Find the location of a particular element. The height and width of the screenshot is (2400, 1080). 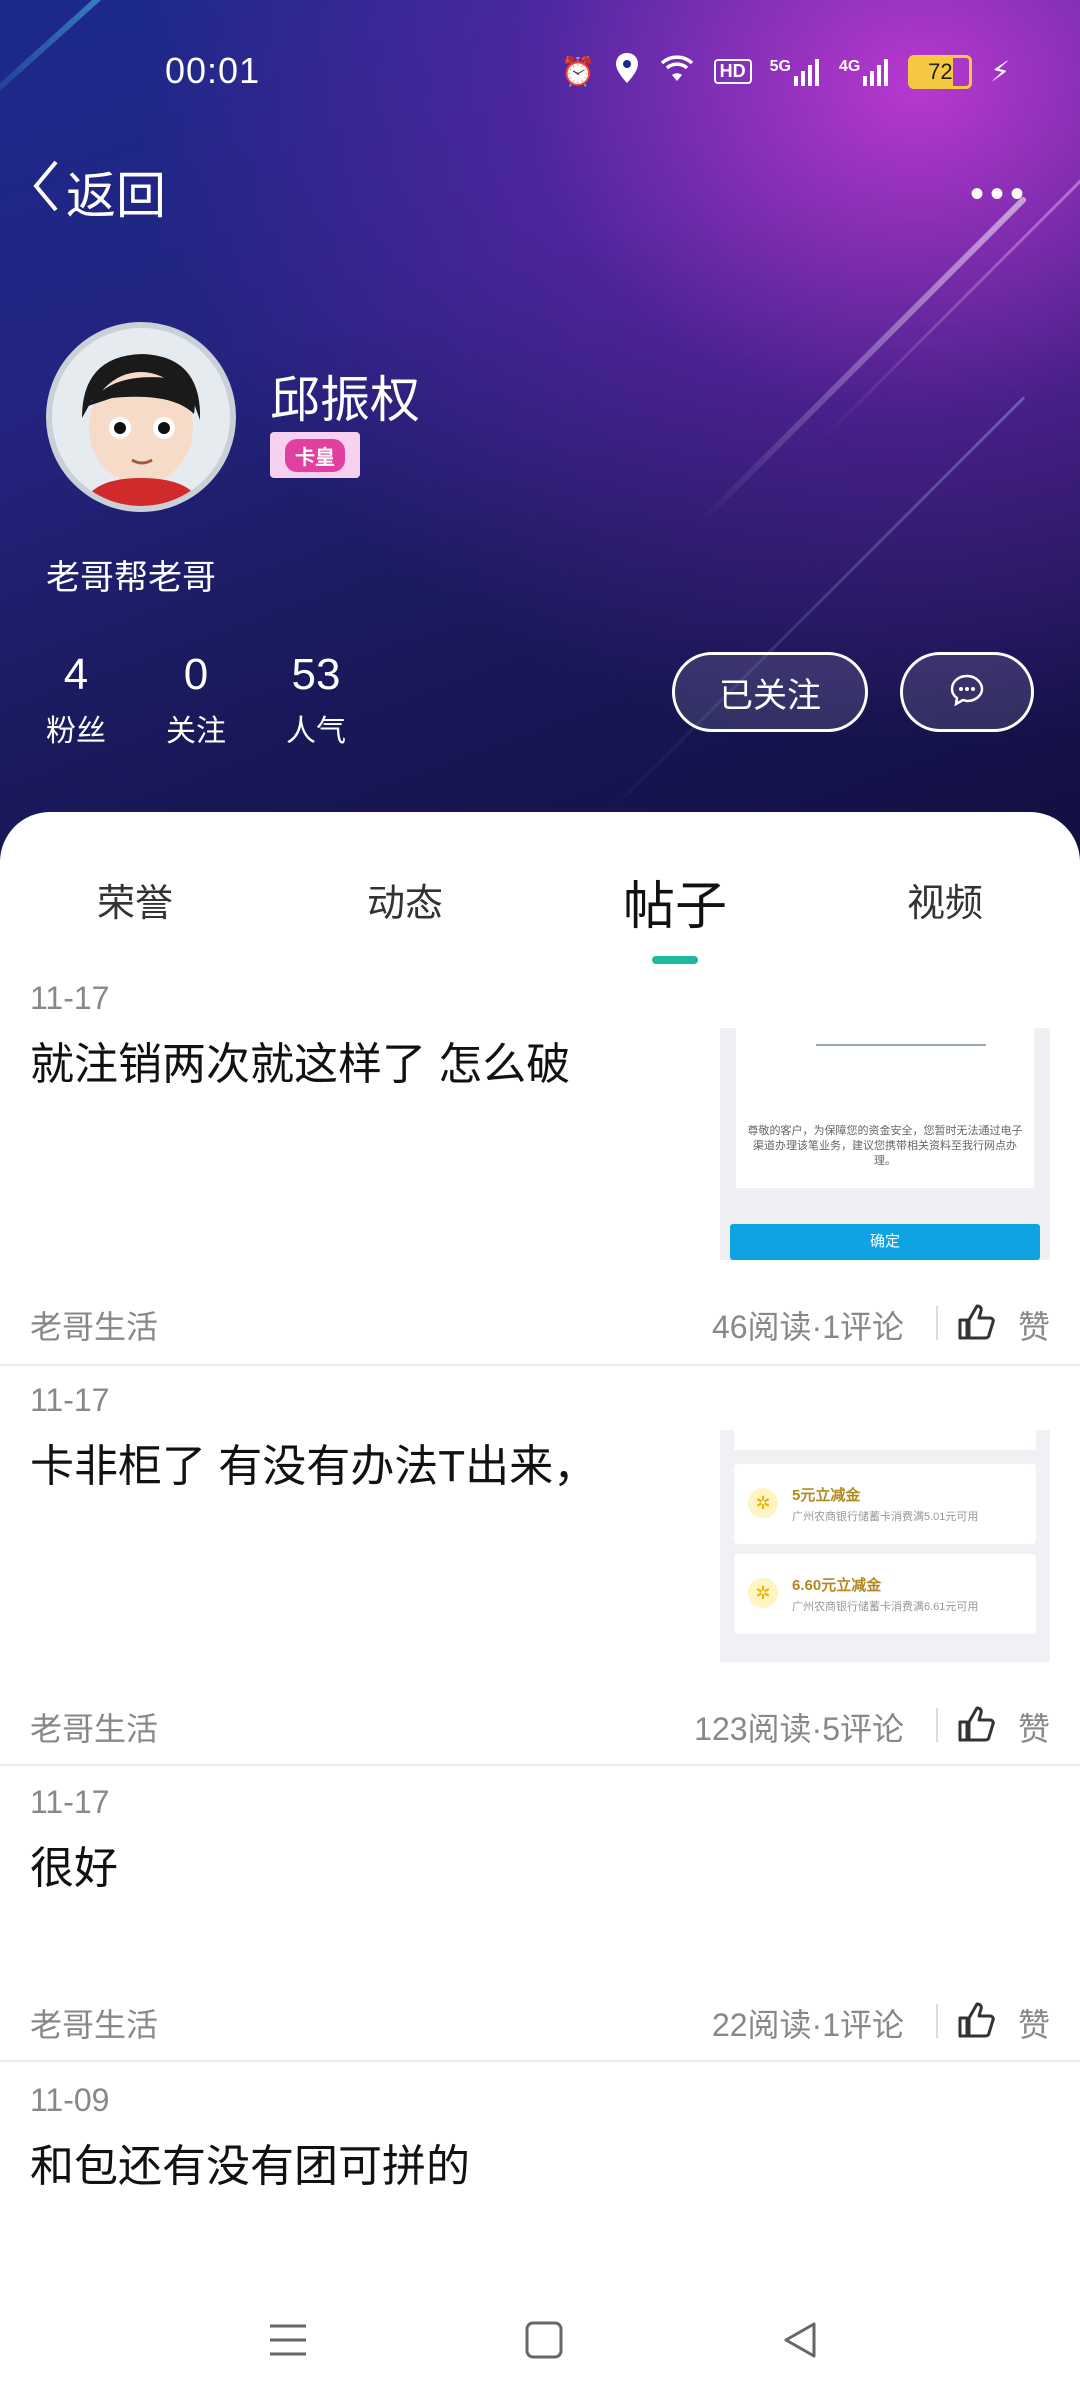

post-stats: 46阅读·1评论 is located at coordinates (807, 1327).